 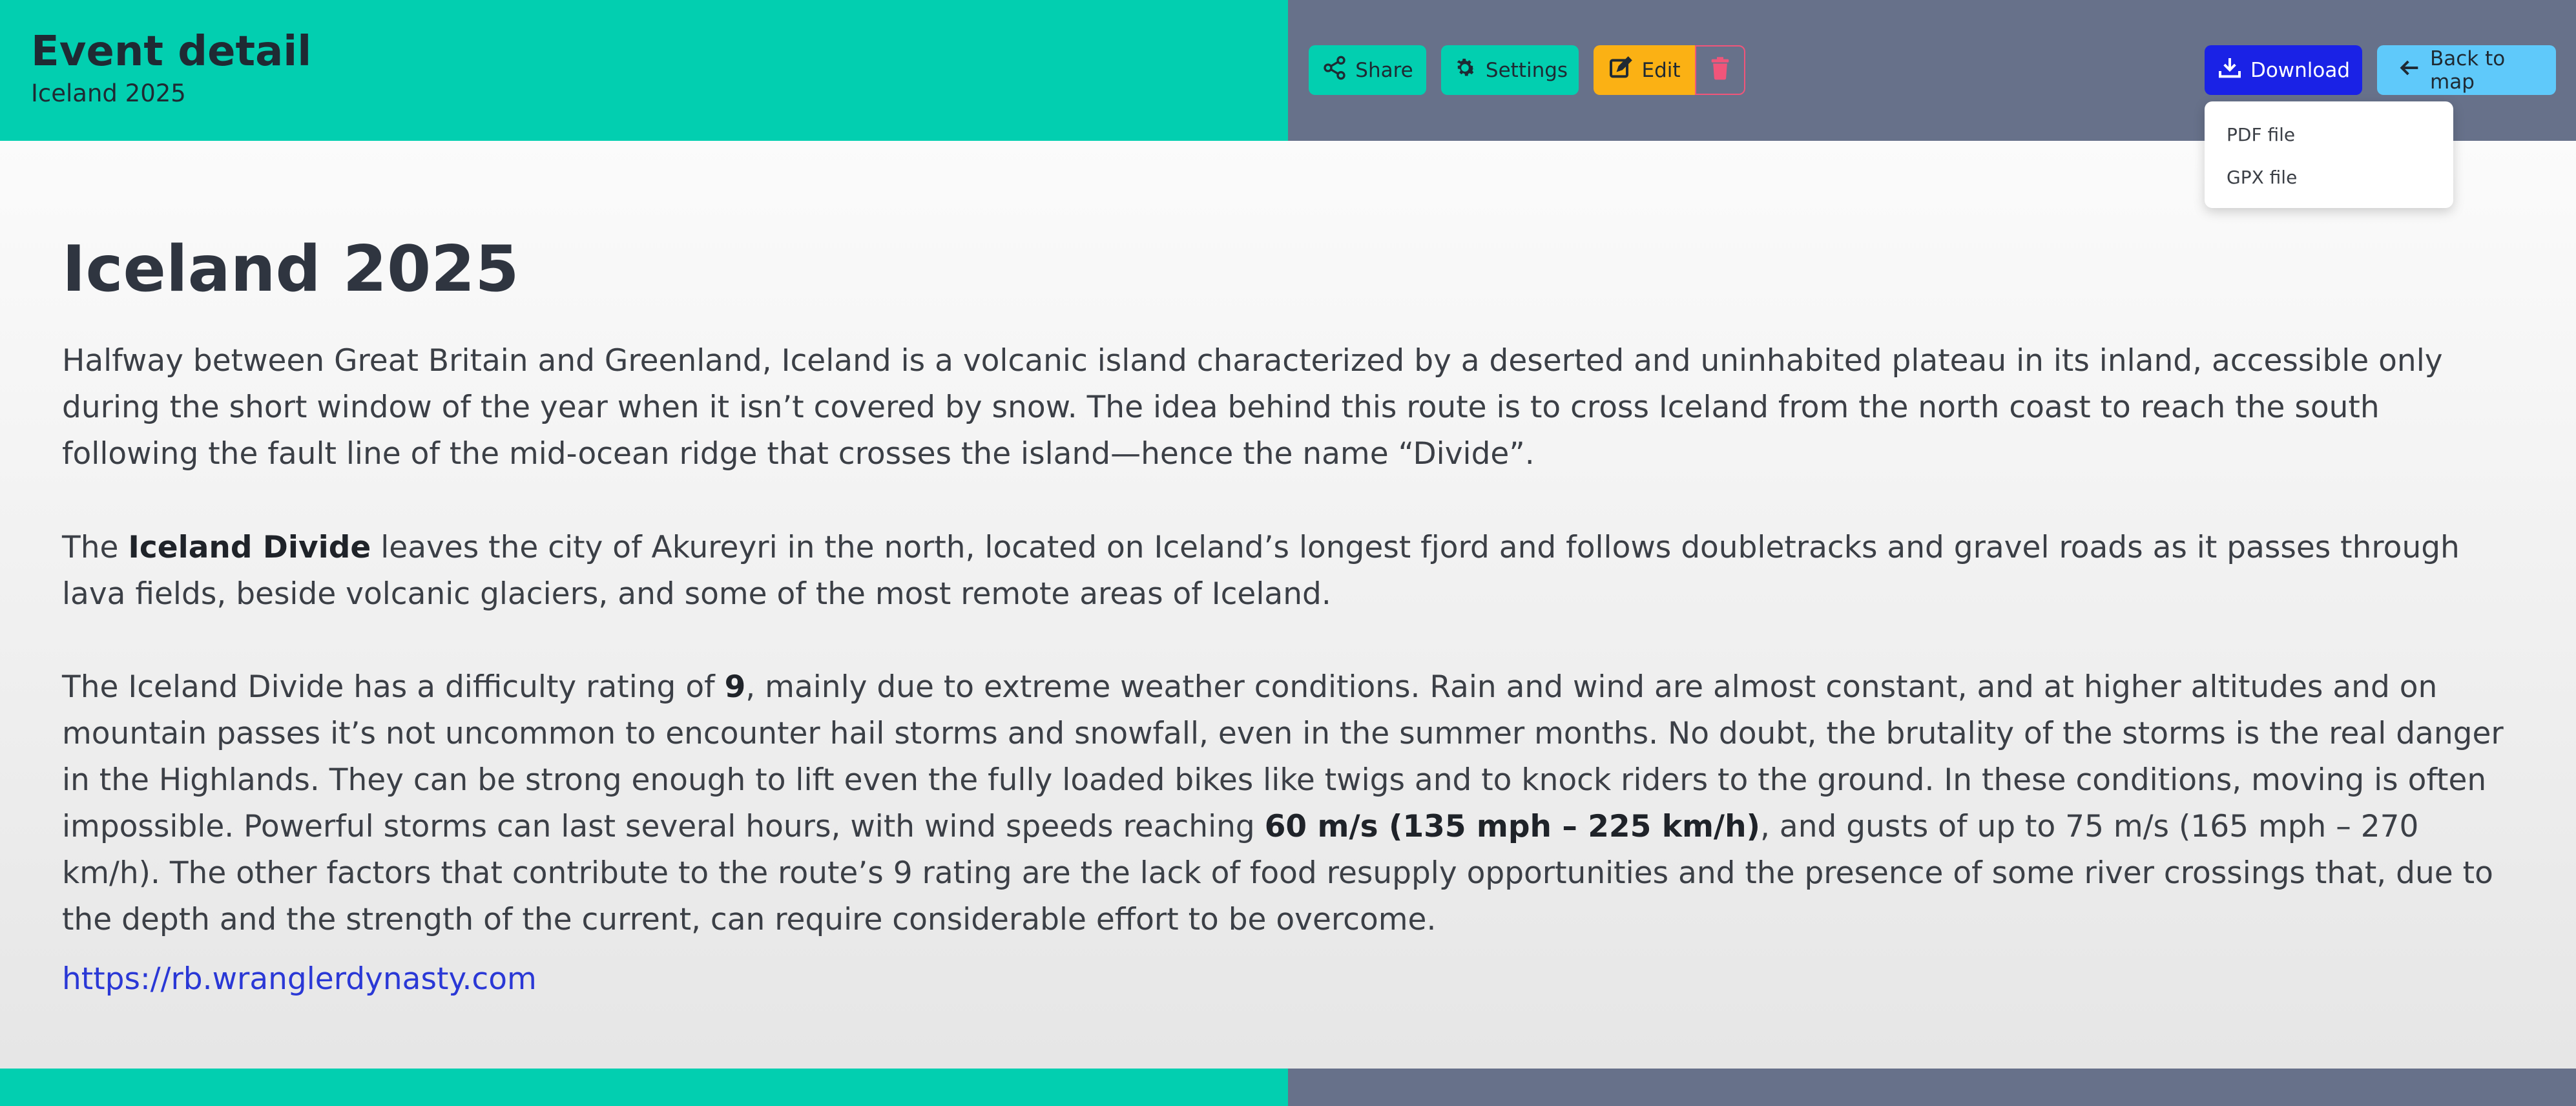 What do you see at coordinates (1932, 1087) in the screenshot?
I see `footer-bar-right` at bounding box center [1932, 1087].